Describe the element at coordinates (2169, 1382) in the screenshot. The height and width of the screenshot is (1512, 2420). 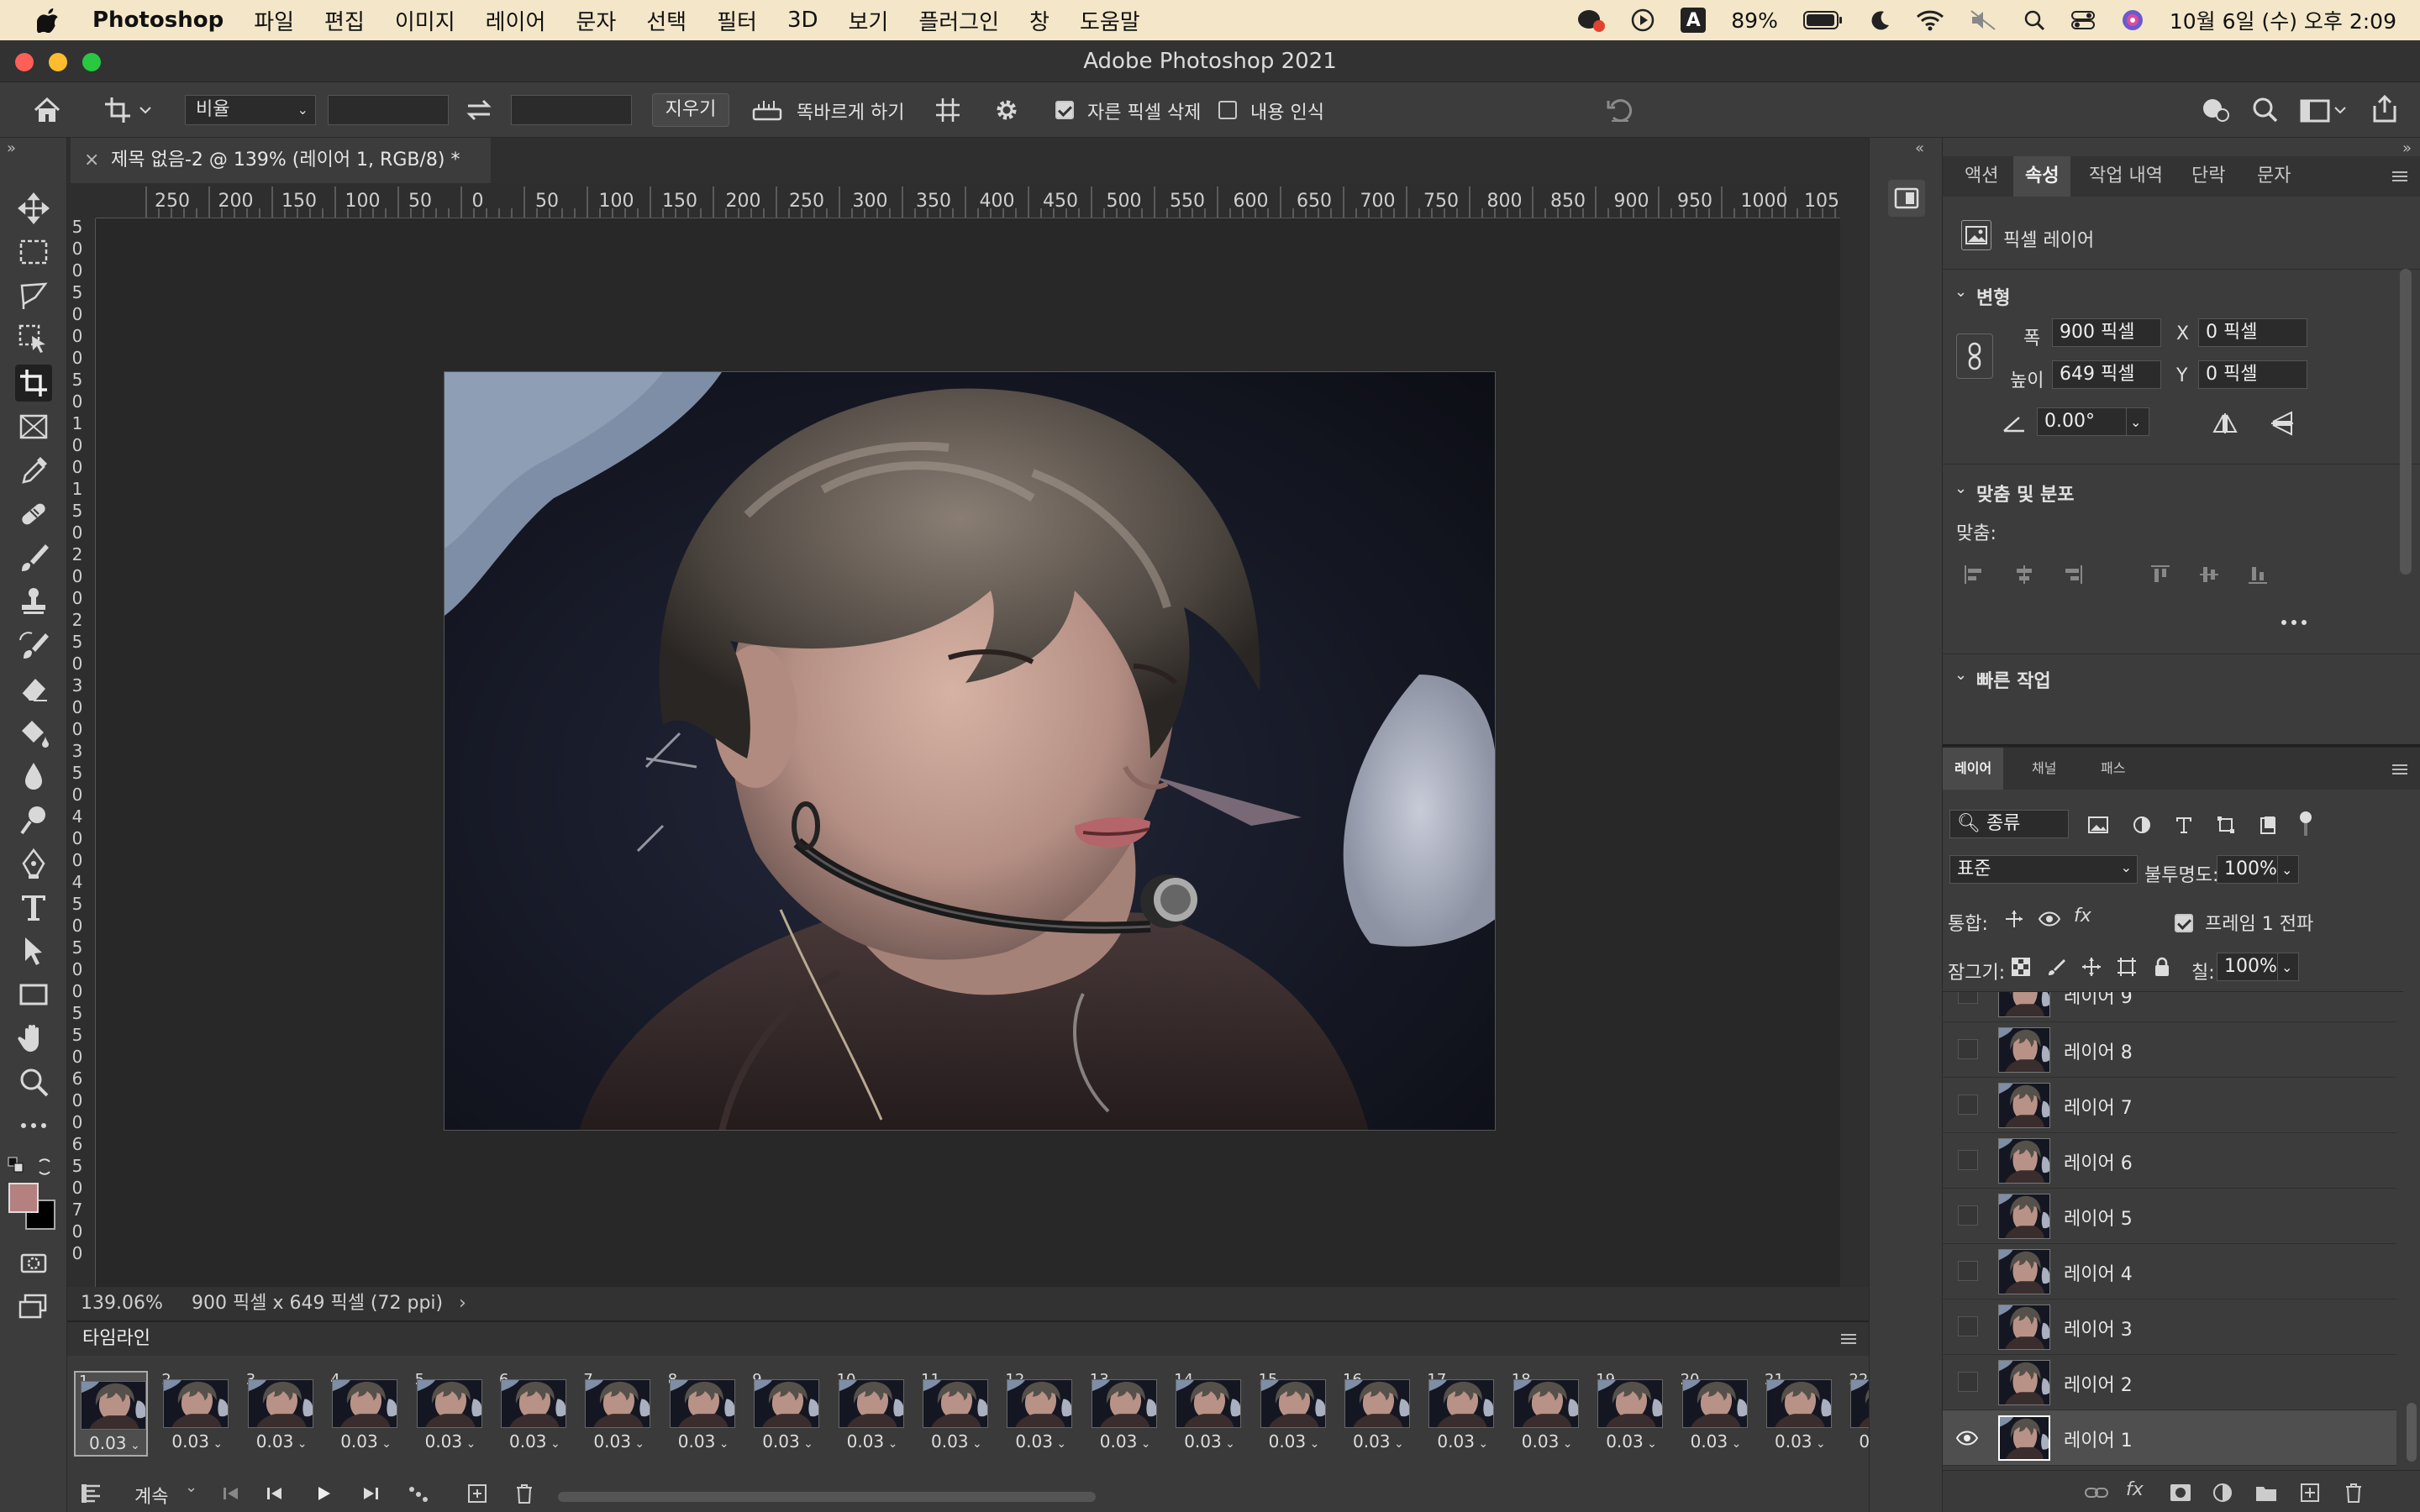
I see `layer-row: 레이어 2` at that location.